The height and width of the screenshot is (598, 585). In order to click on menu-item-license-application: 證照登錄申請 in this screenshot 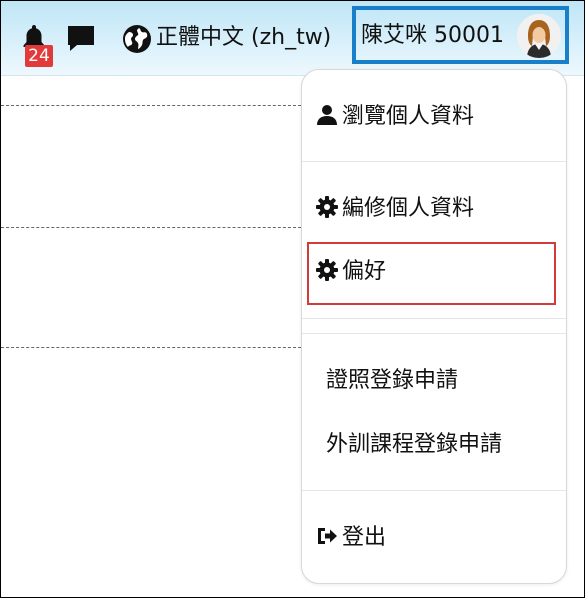, I will do `click(392, 381)`.